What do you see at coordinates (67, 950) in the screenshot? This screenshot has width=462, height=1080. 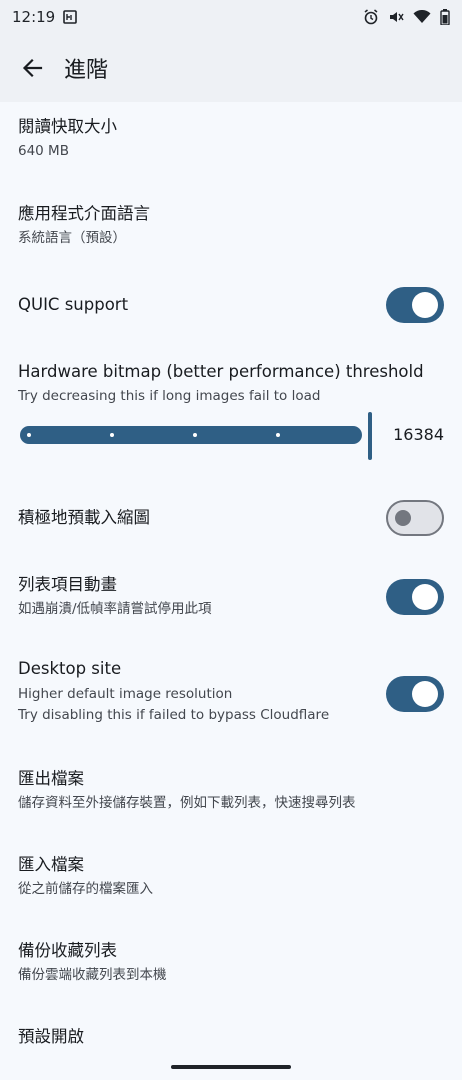 I see `setting-title: 備份收藏列表` at bounding box center [67, 950].